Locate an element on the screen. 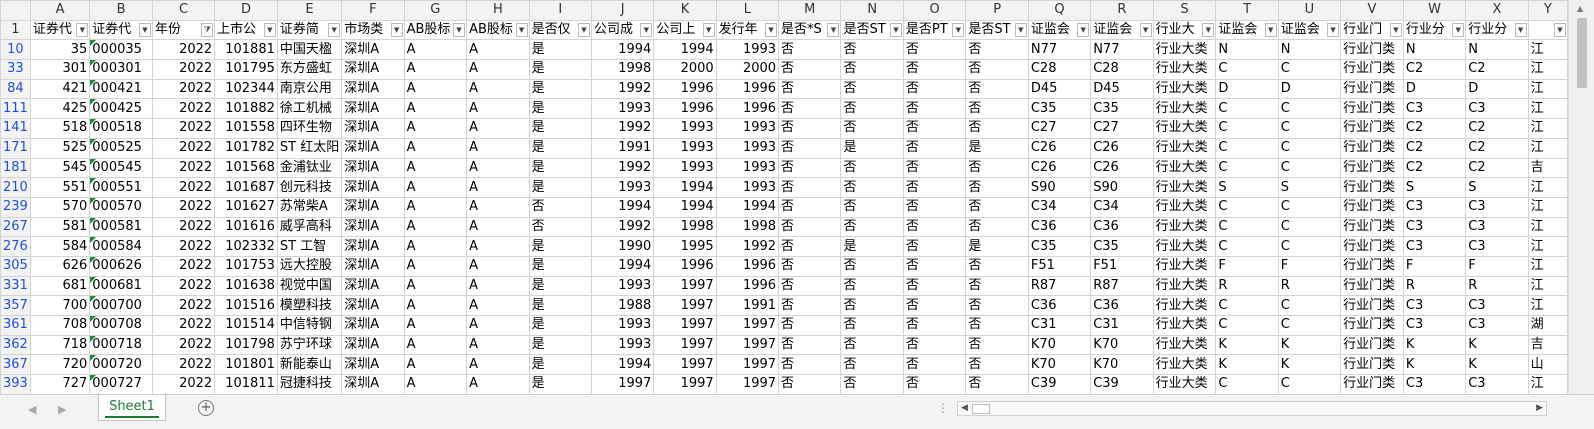 Image resolution: width=1594 pixels, height=429 pixels. cell-j: 1992 is located at coordinates (622, 168).